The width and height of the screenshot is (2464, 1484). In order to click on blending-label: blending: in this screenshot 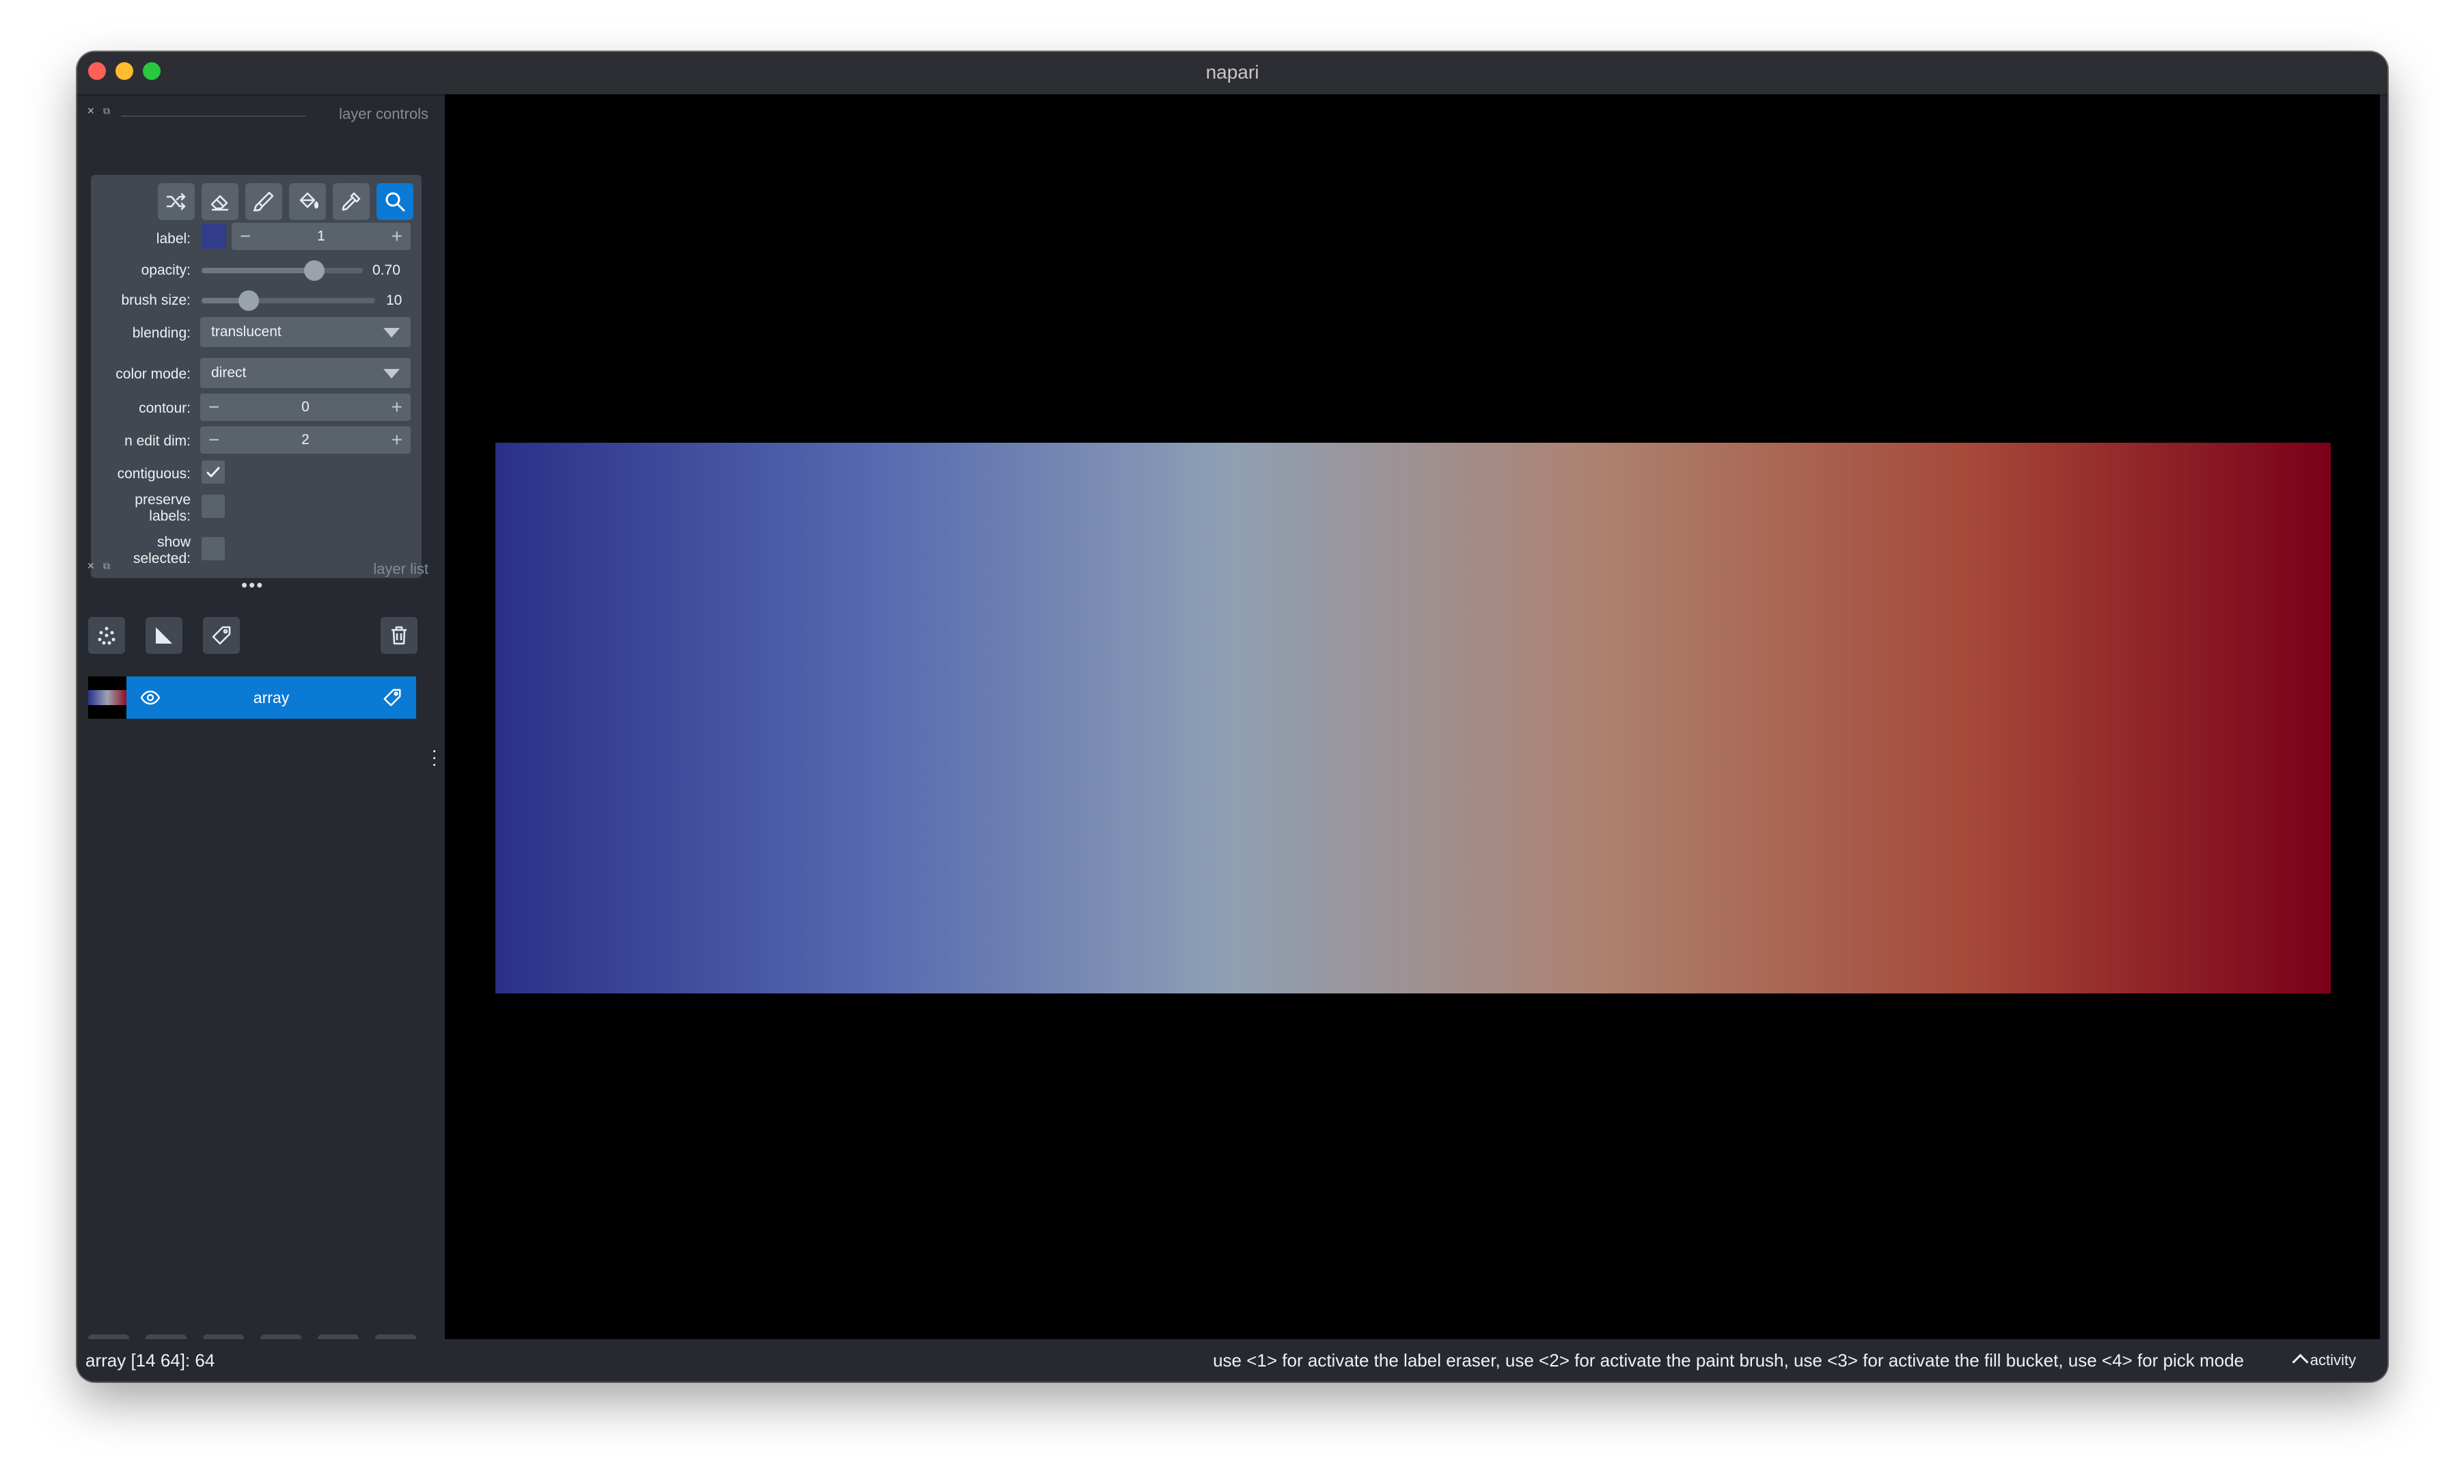, I will do `click(161, 333)`.